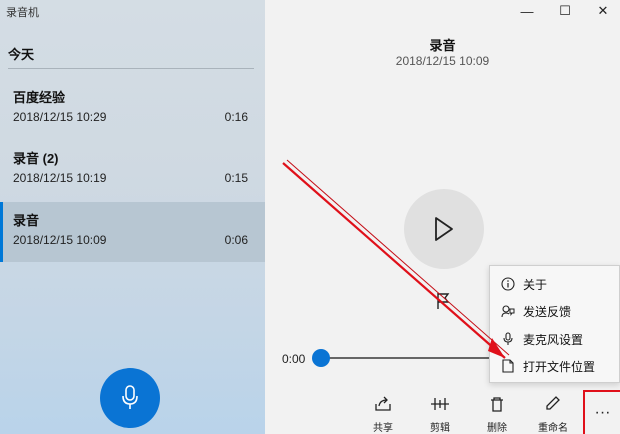 The height and width of the screenshot is (434, 620). I want to click on recording-name: 录音, so click(26, 220).